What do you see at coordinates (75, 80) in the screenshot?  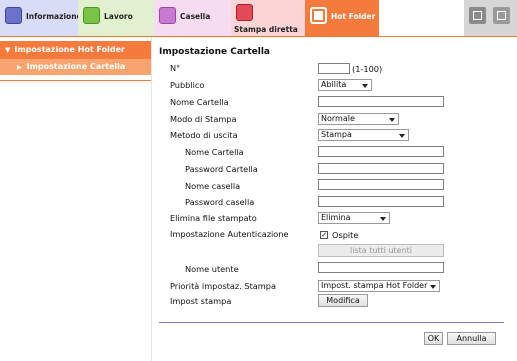 I see `sidebar-divider` at bounding box center [75, 80].